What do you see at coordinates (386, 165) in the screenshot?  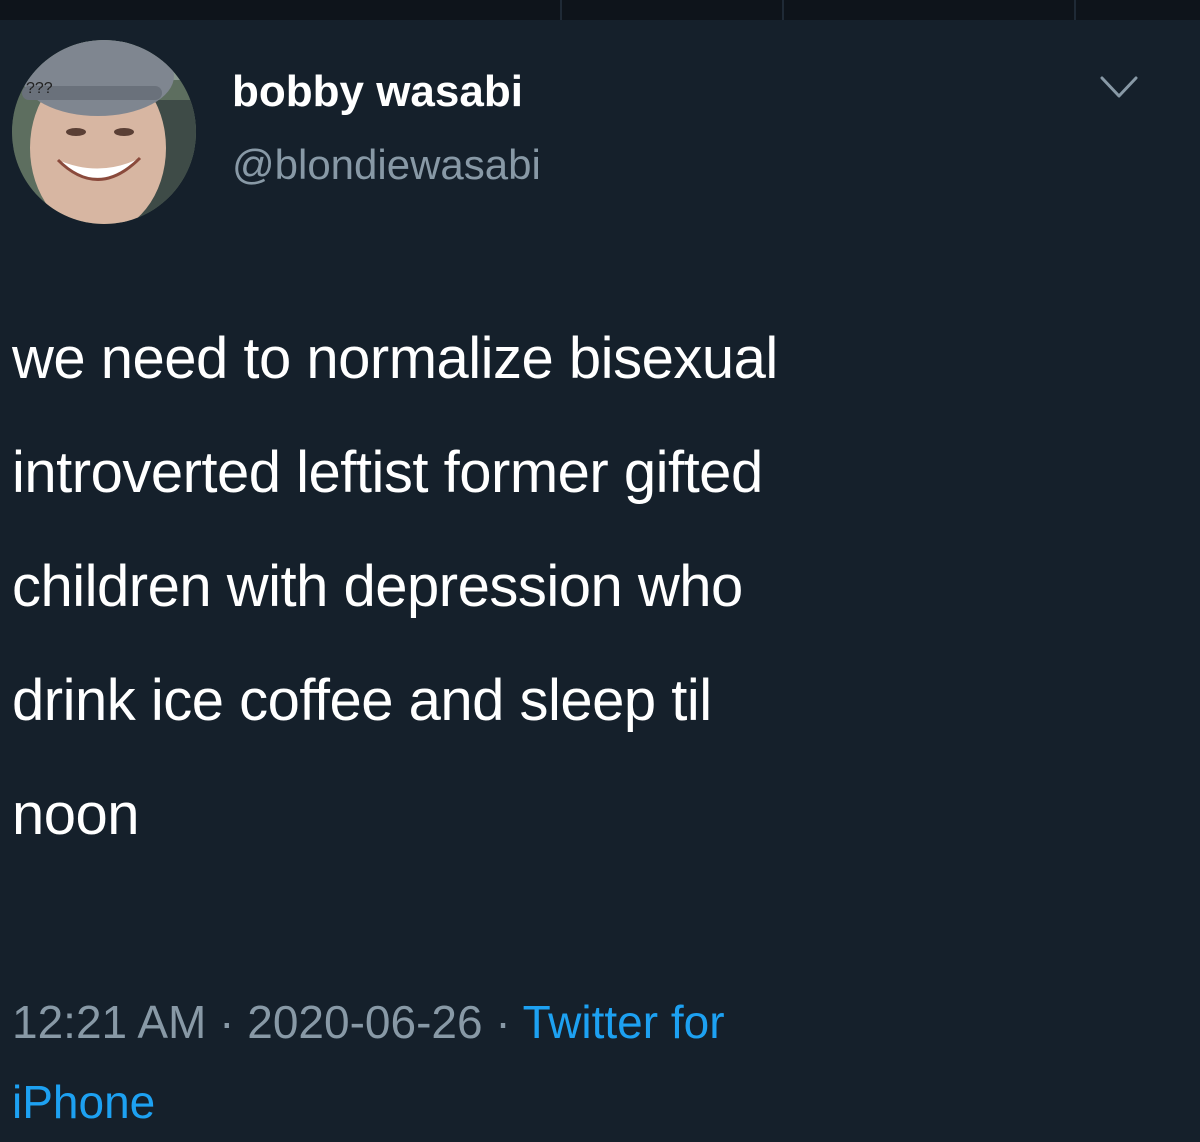 I see `user-handle: @blondiewasabi` at bounding box center [386, 165].